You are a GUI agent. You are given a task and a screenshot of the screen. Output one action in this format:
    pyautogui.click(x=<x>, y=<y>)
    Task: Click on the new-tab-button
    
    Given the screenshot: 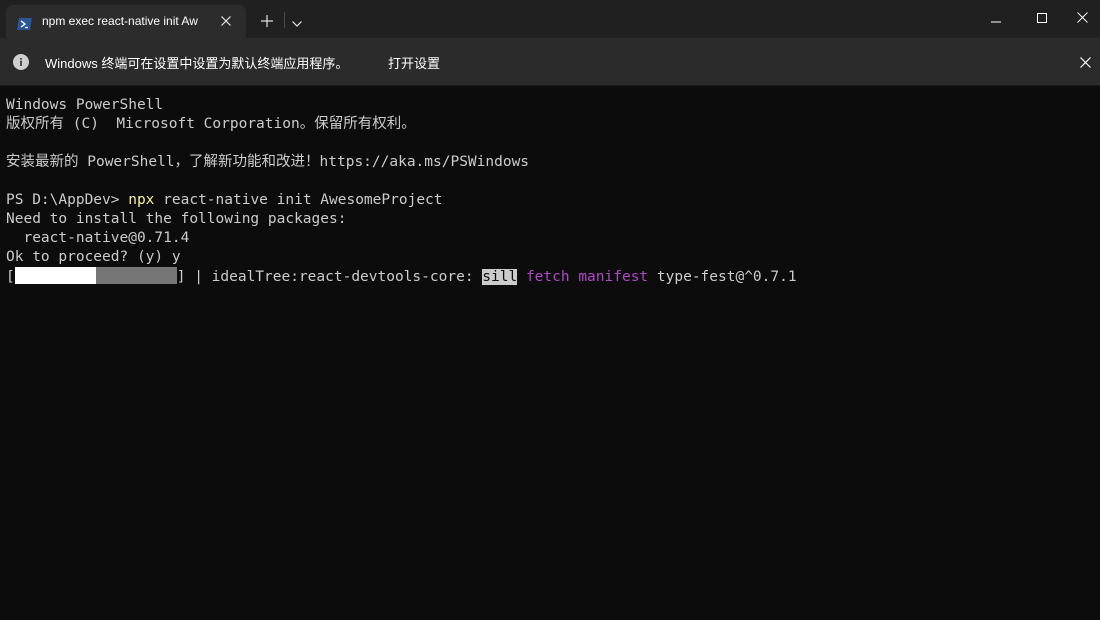 What is the action you would take?
    pyautogui.click(x=267, y=21)
    